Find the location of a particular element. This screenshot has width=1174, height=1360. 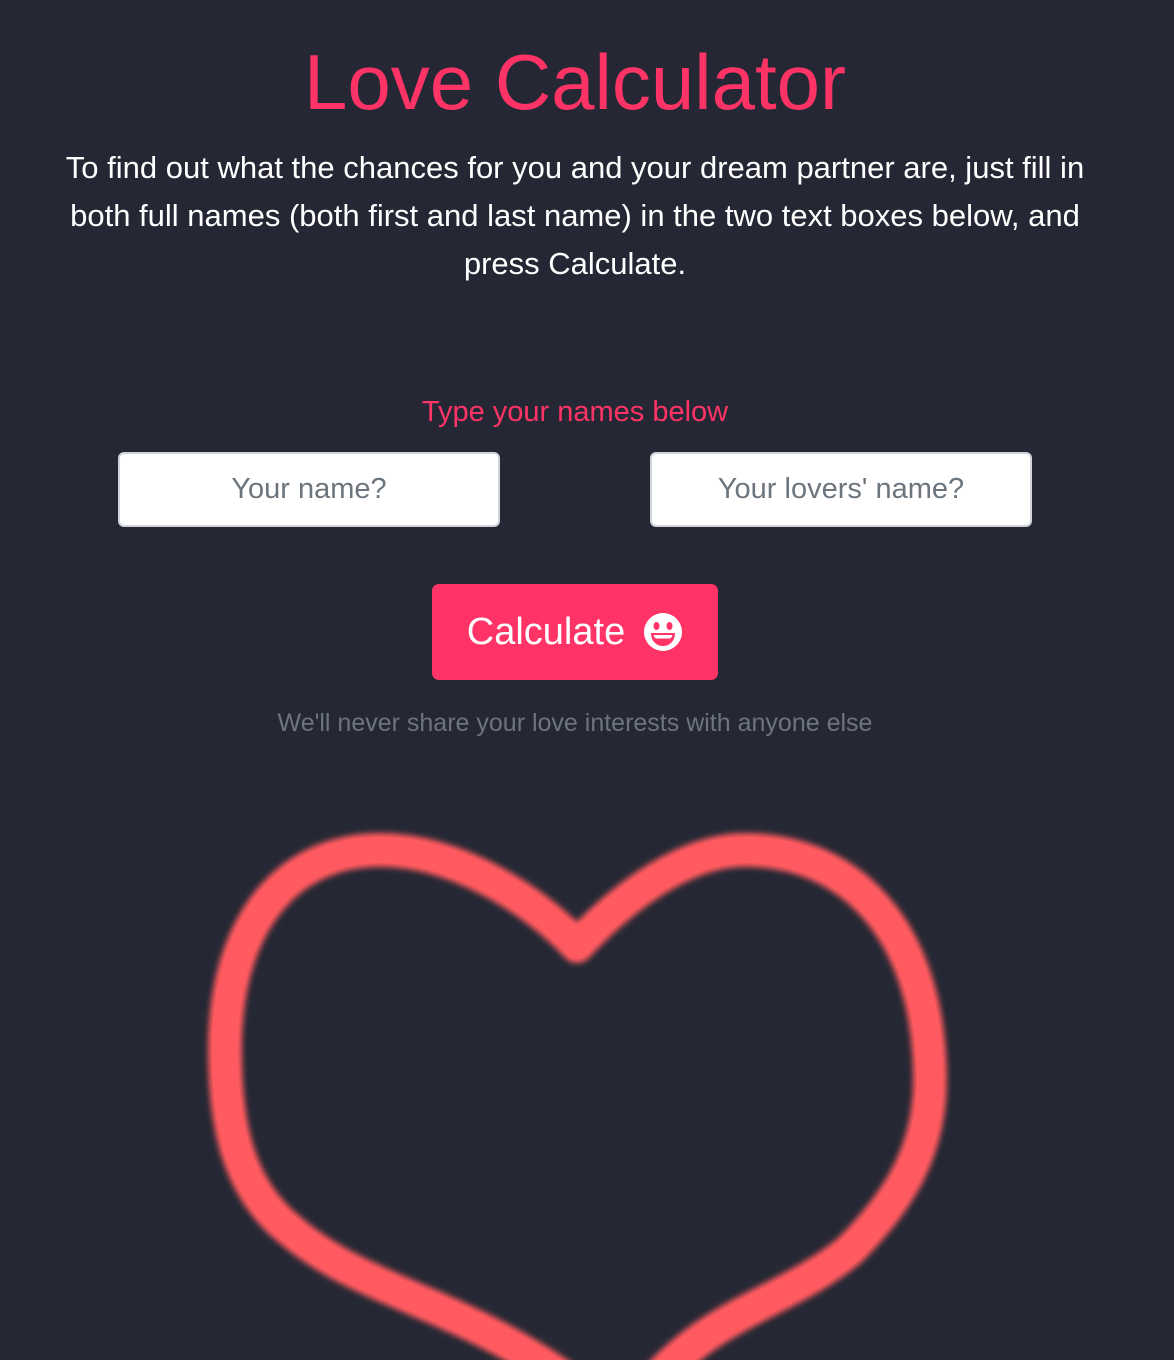

names-prompt: Type your names below is located at coordinates (575, 412).